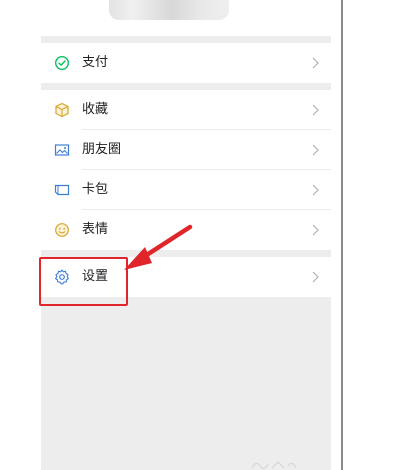 The image size is (394, 470). I want to click on pay-group: 支付, so click(186, 63).